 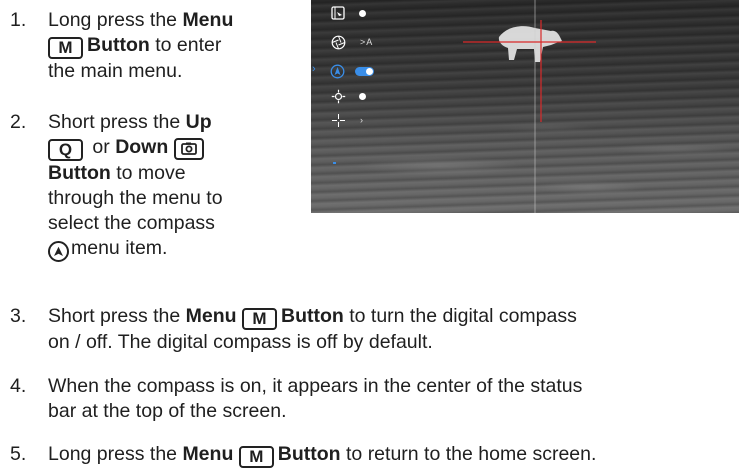 What do you see at coordinates (362, 120) in the screenshot?
I see `menu-value-arrow: ›` at bounding box center [362, 120].